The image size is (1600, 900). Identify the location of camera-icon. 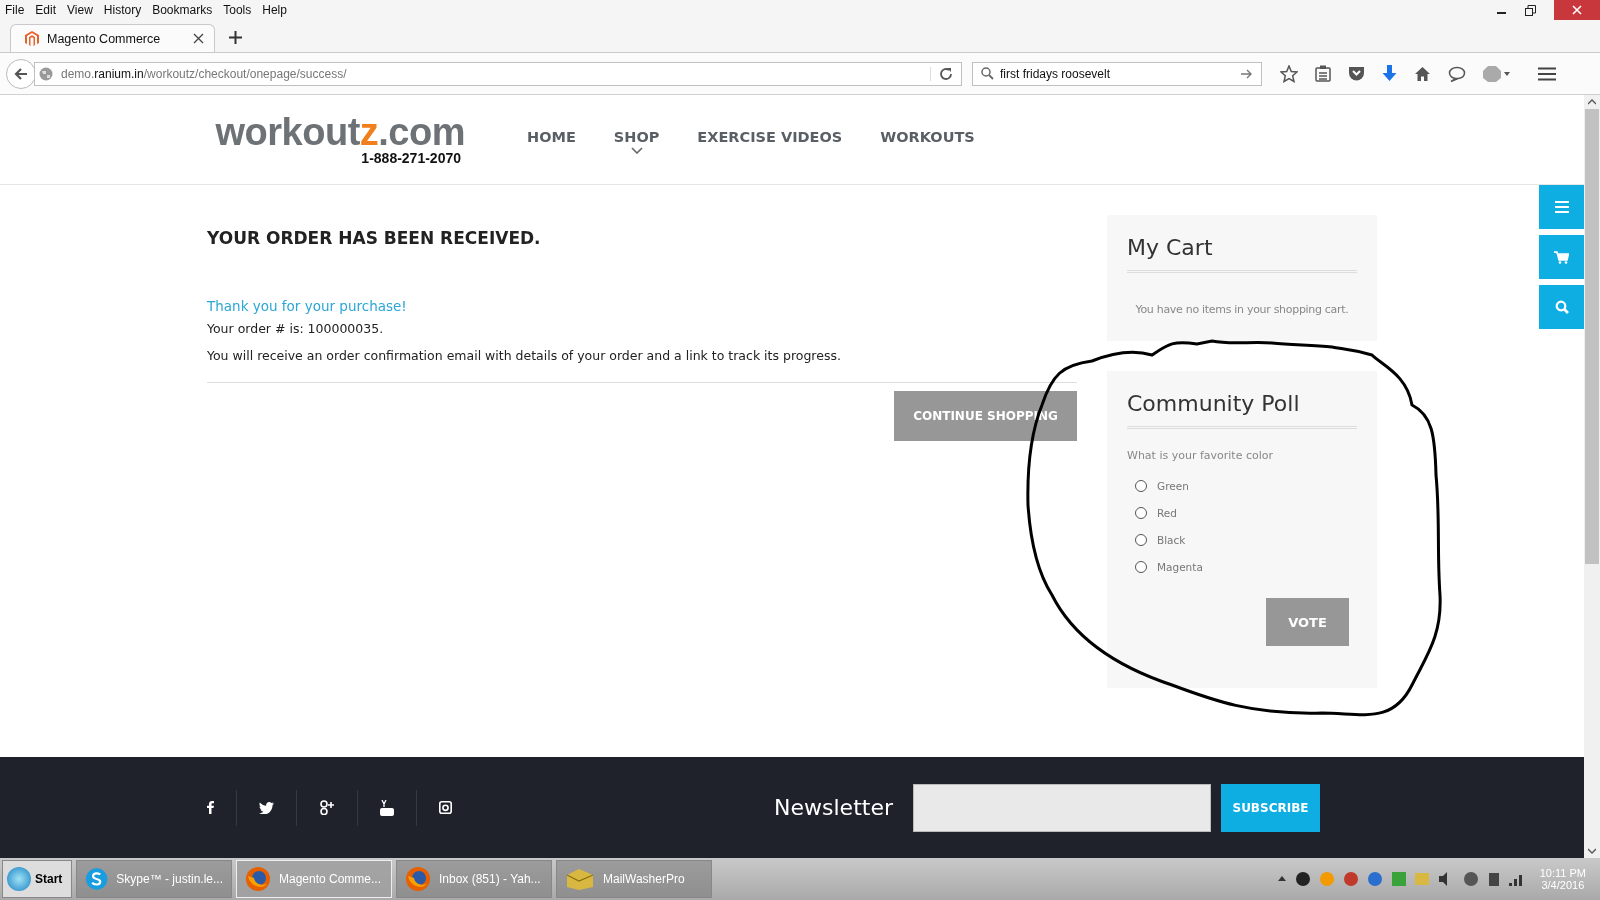
(445, 807).